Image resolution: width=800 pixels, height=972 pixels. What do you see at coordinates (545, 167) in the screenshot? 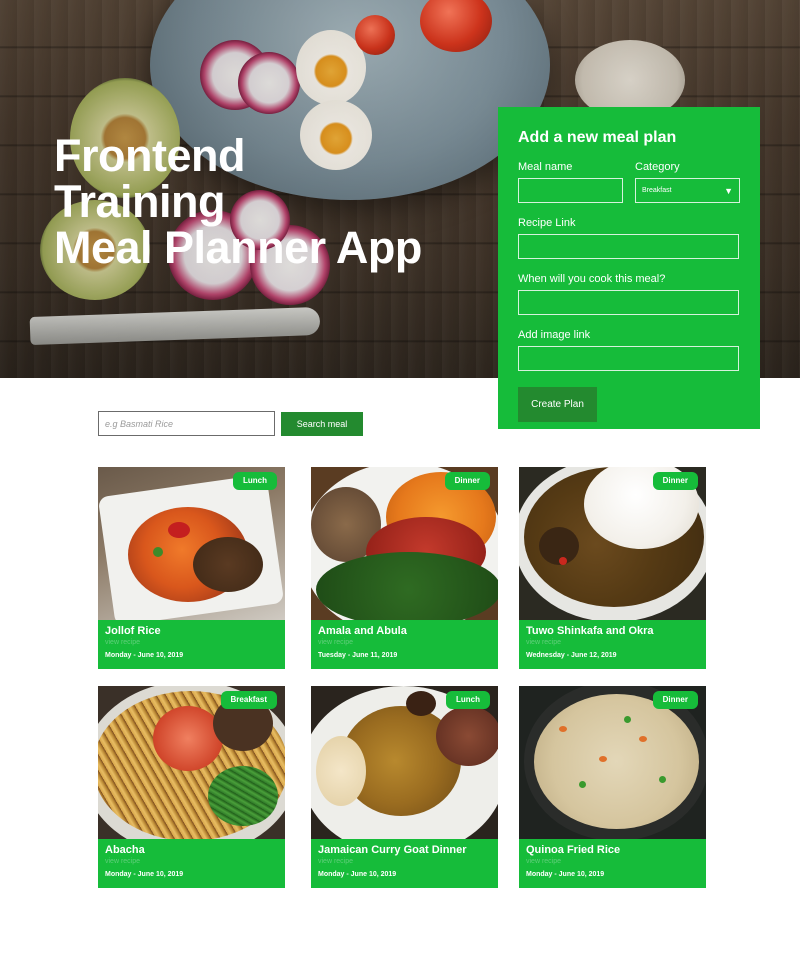
I see `meal-name-label: Meal name` at bounding box center [545, 167].